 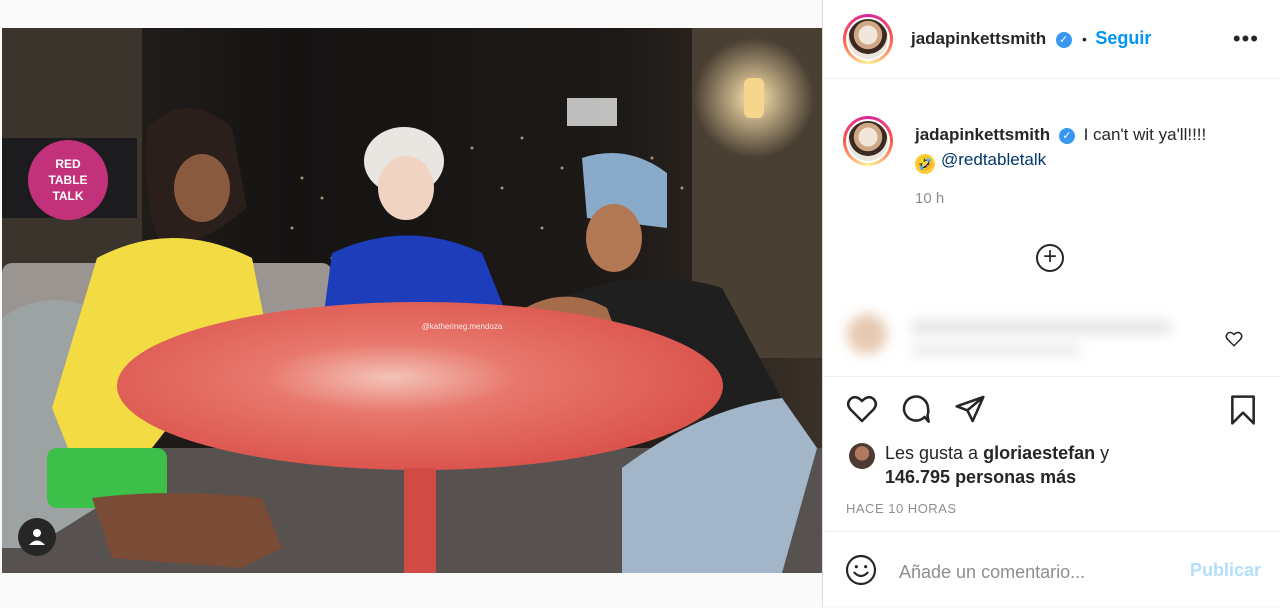 I want to click on page-top-area, so click(x=411, y=14).